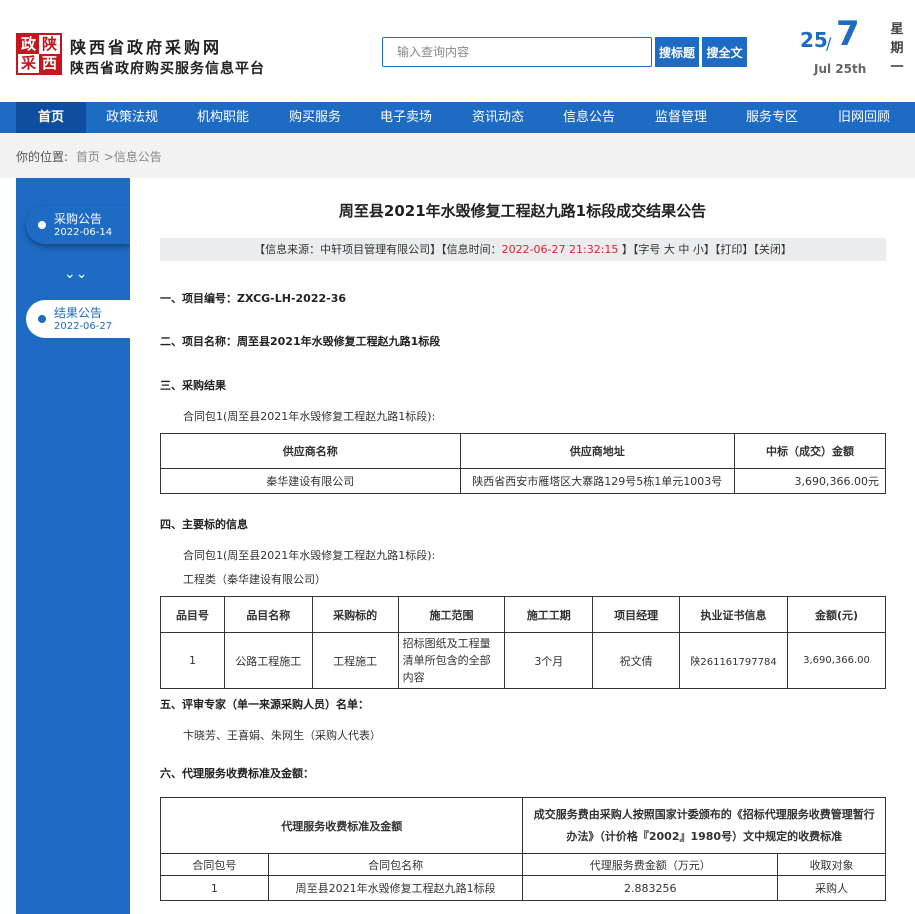  I want to click on table-subheader: 合同包名称, so click(395, 864).